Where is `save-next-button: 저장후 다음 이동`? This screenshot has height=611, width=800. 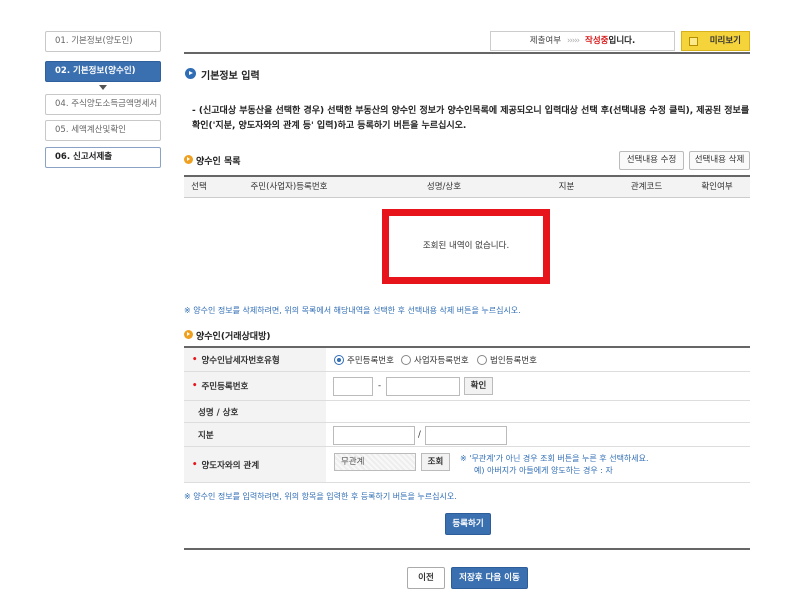 save-next-button: 저장후 다음 이동 is located at coordinates (489, 578).